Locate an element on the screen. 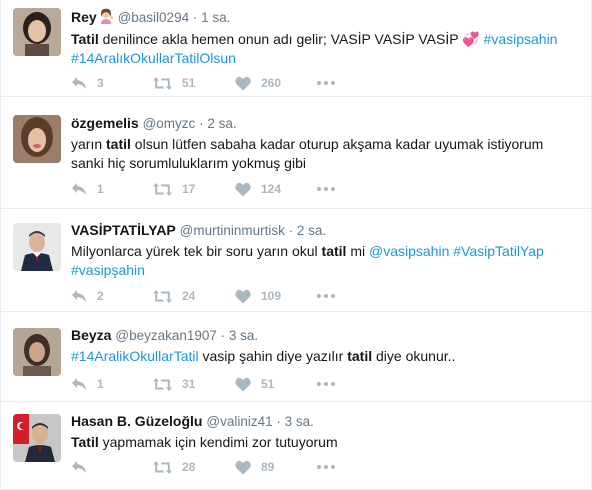  hashtag-link: #vasipsahin is located at coordinates (521, 39).